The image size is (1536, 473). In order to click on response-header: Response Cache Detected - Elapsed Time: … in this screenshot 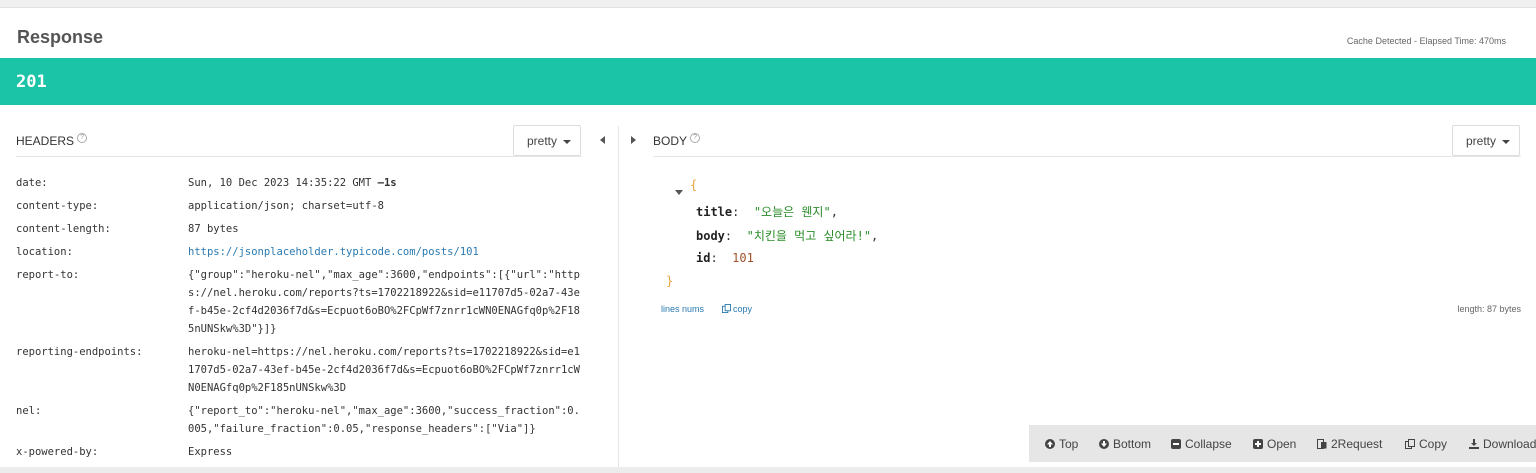, I will do `click(768, 33)`.